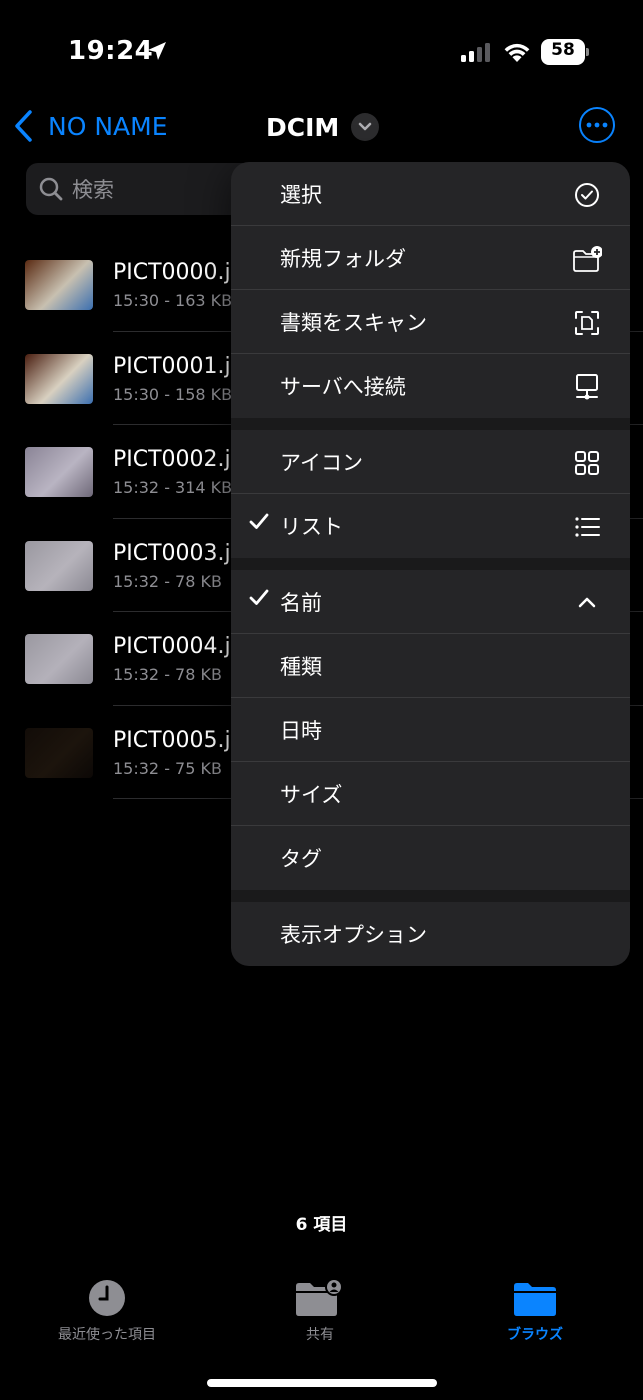 This screenshot has height=1400, width=643. Describe the element at coordinates (157, 51) in the screenshot. I see `location-arrow-icon` at that location.